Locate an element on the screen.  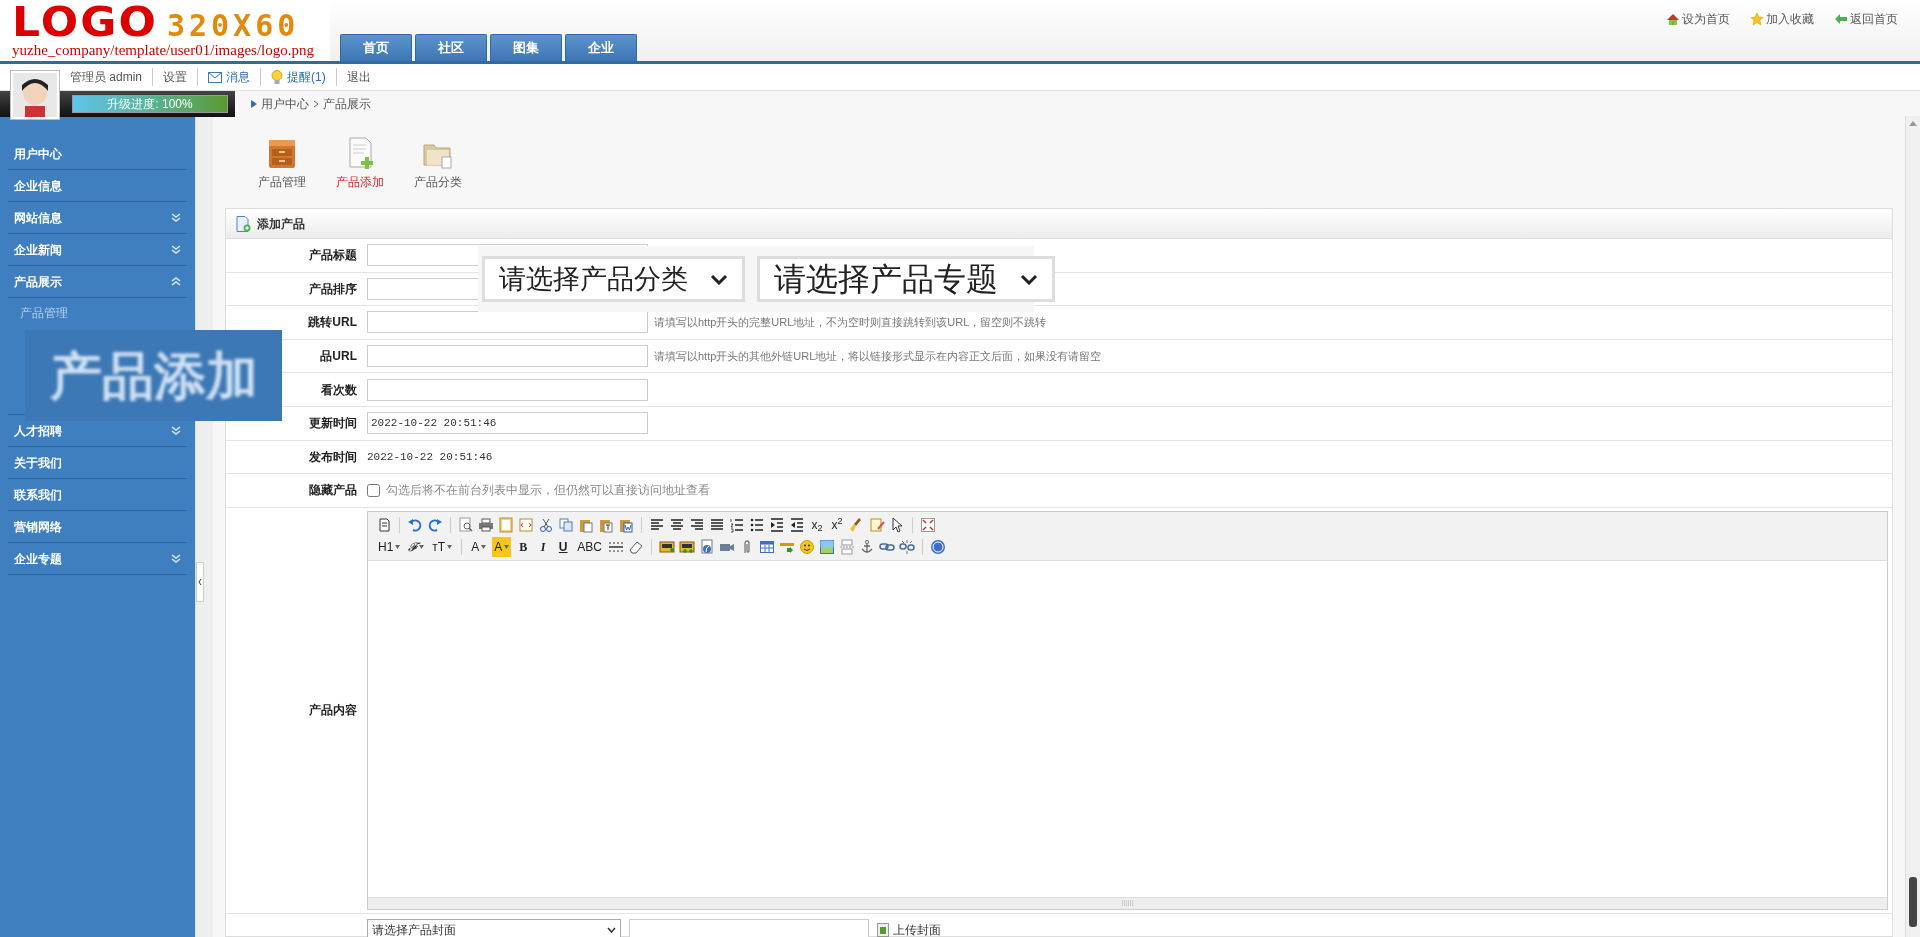
field-label: 发布时间 is located at coordinates (333, 457).